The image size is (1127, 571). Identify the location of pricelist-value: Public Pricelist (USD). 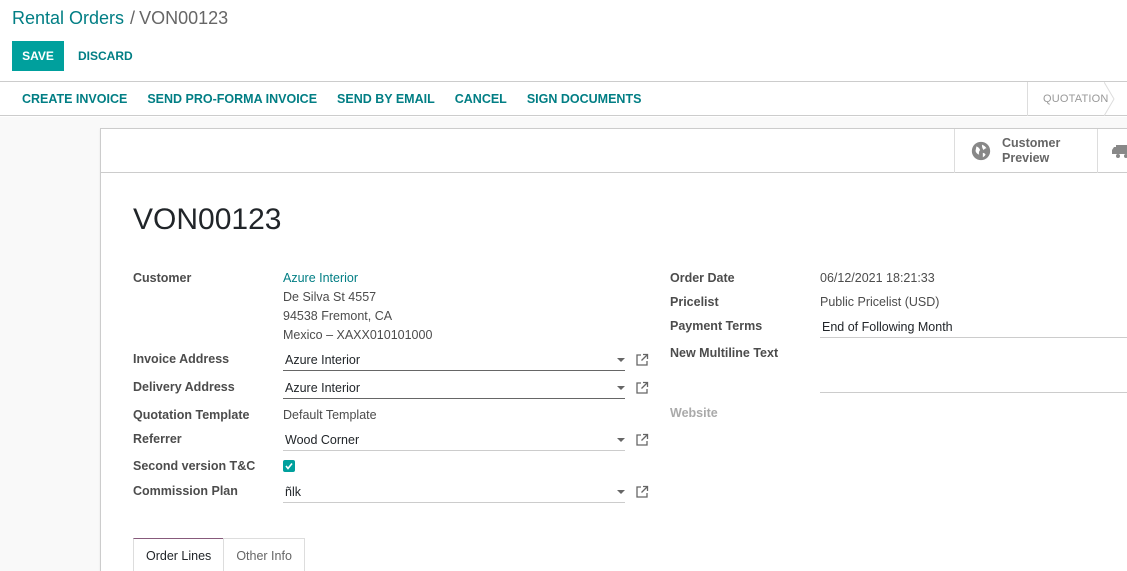
(879, 302).